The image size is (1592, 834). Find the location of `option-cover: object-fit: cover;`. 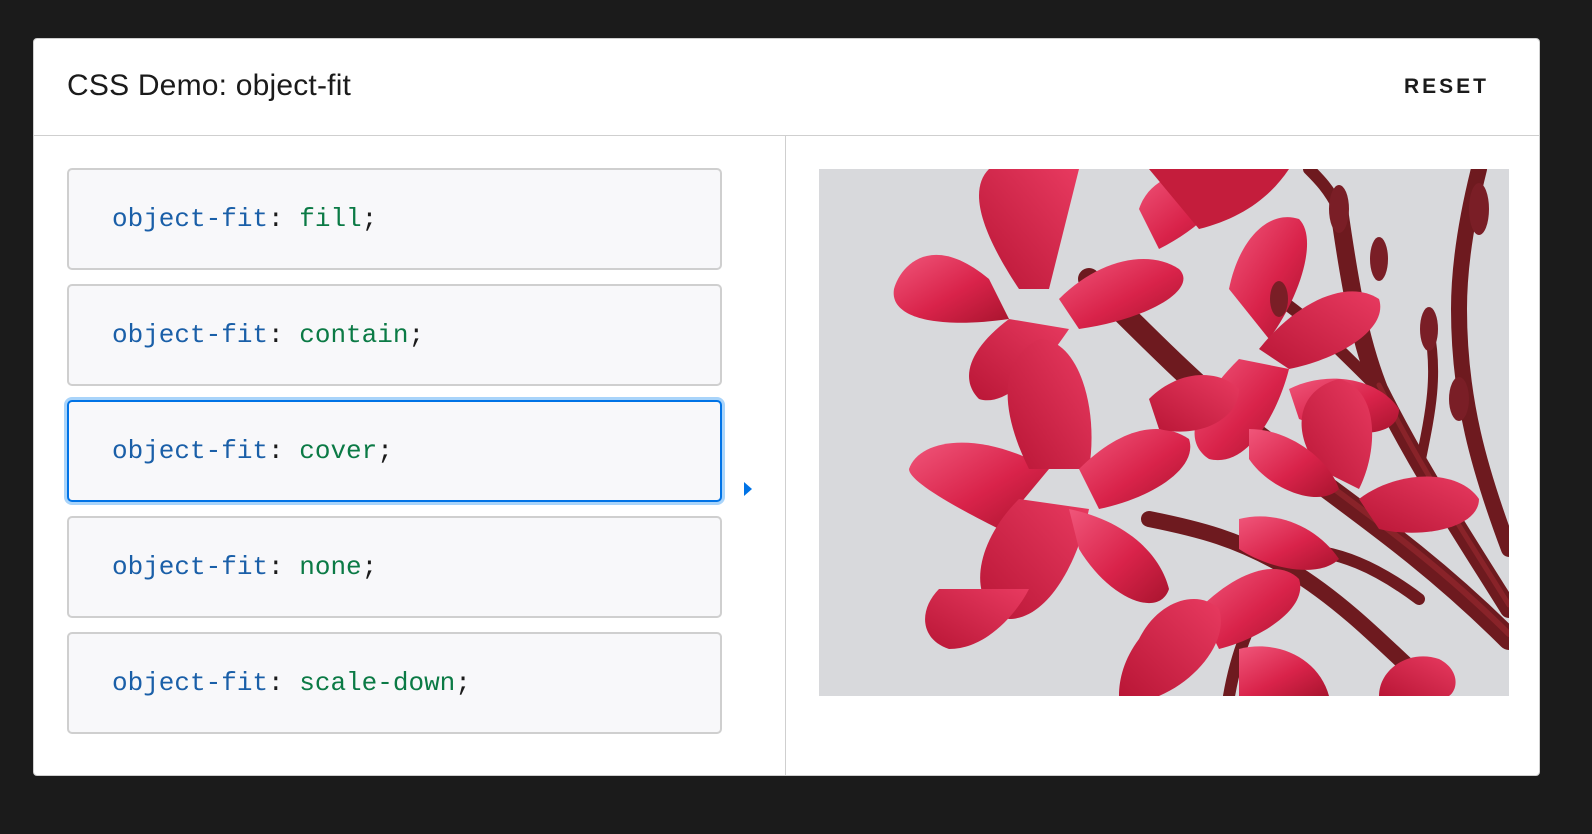

option-cover: object-fit: cover; is located at coordinates (394, 451).